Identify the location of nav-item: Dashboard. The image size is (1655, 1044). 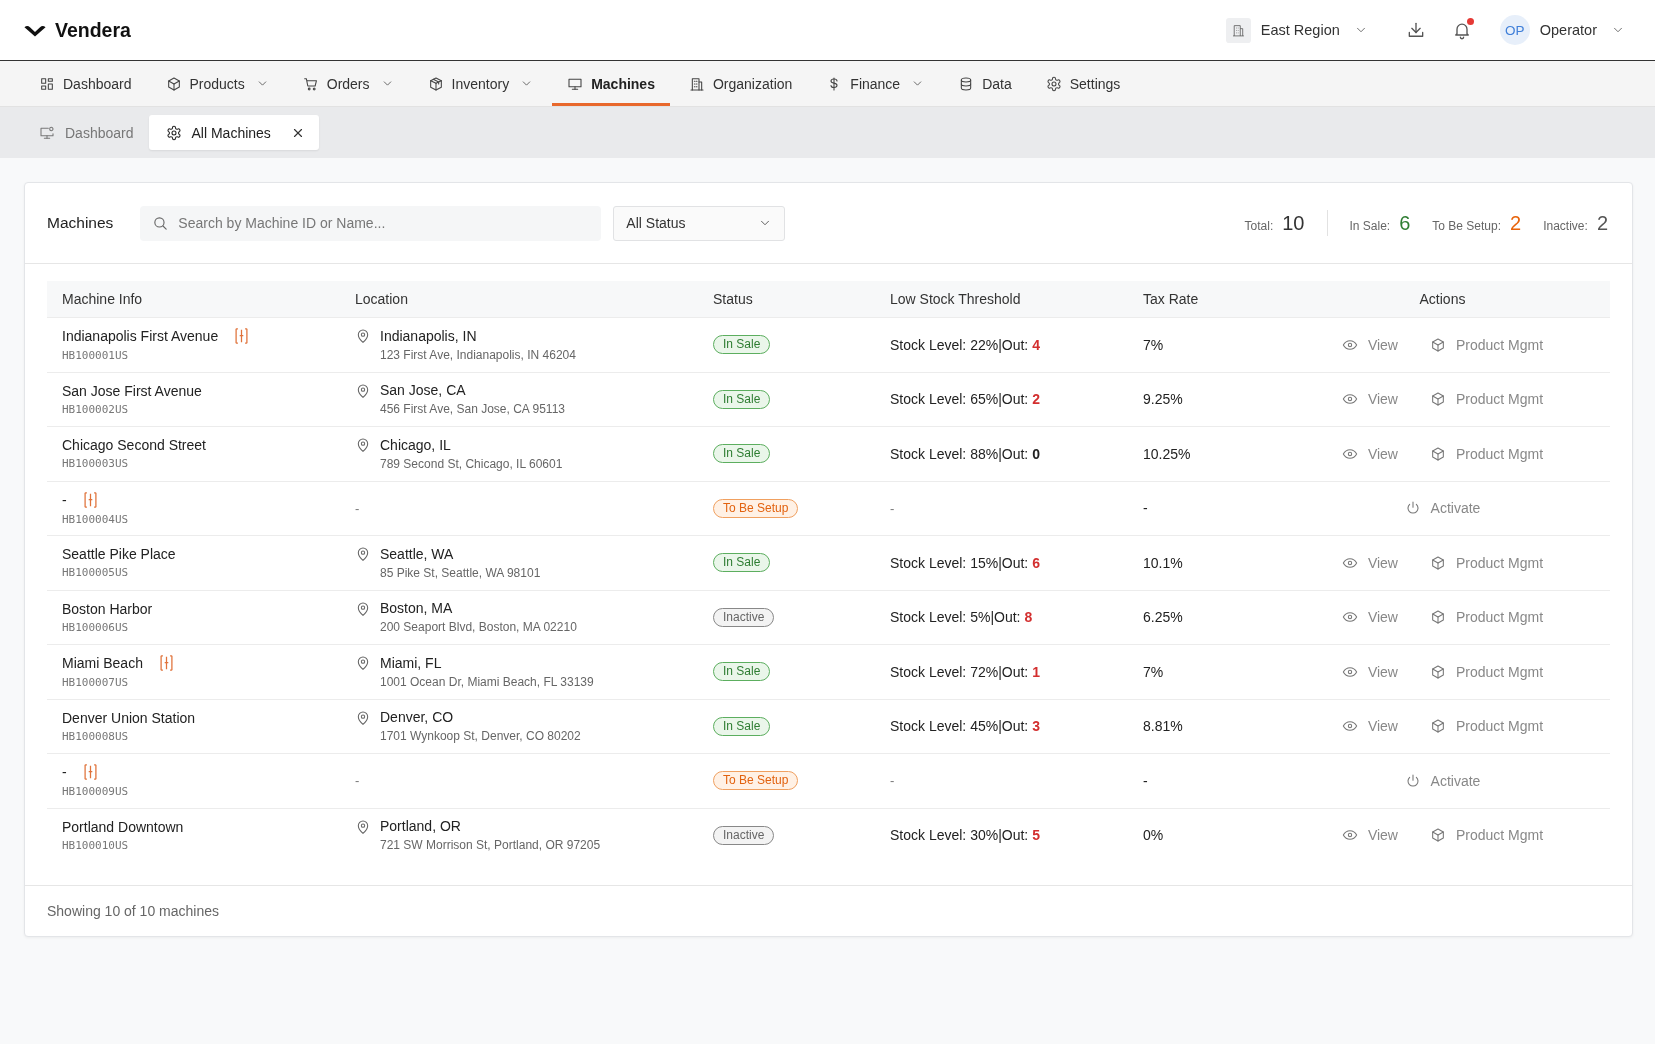
(85, 83).